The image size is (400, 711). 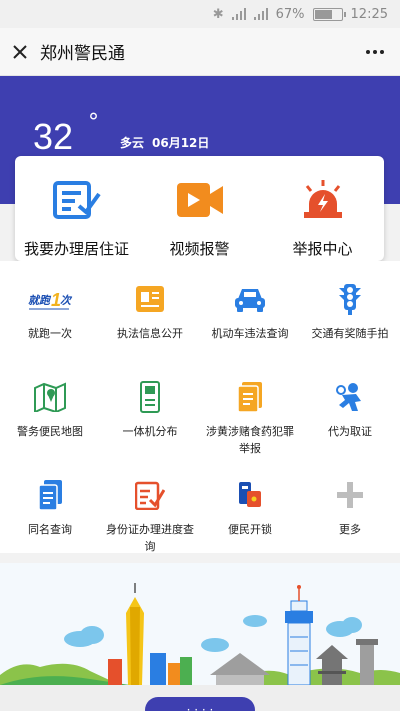 What do you see at coordinates (369, 14) in the screenshot?
I see `clock: 12:25` at bounding box center [369, 14].